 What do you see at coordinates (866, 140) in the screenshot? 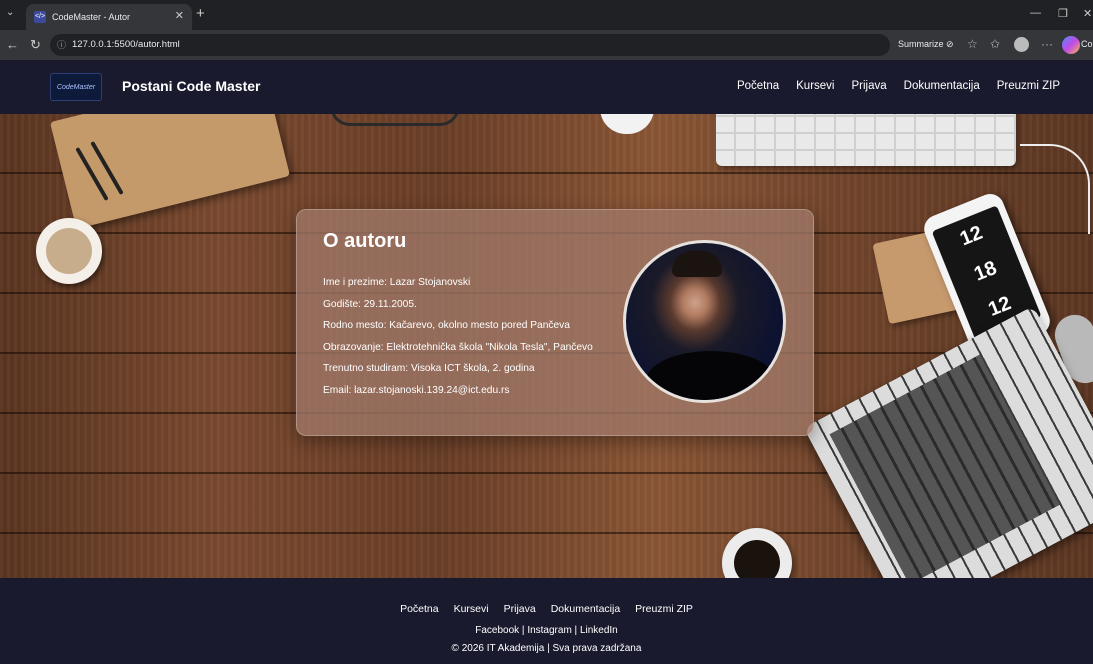
I see `keyboard-image` at bounding box center [866, 140].